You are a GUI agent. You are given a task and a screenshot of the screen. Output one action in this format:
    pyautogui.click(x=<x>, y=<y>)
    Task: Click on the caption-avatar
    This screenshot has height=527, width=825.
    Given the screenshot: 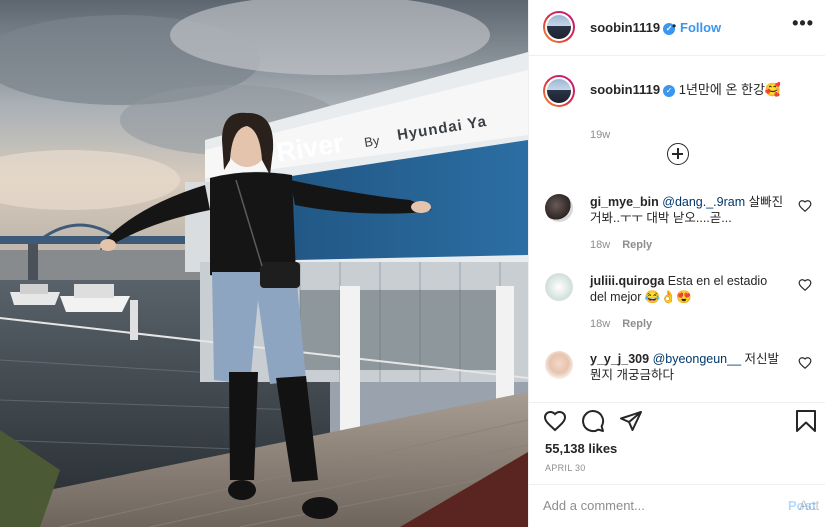 What is the action you would take?
    pyautogui.click(x=559, y=91)
    